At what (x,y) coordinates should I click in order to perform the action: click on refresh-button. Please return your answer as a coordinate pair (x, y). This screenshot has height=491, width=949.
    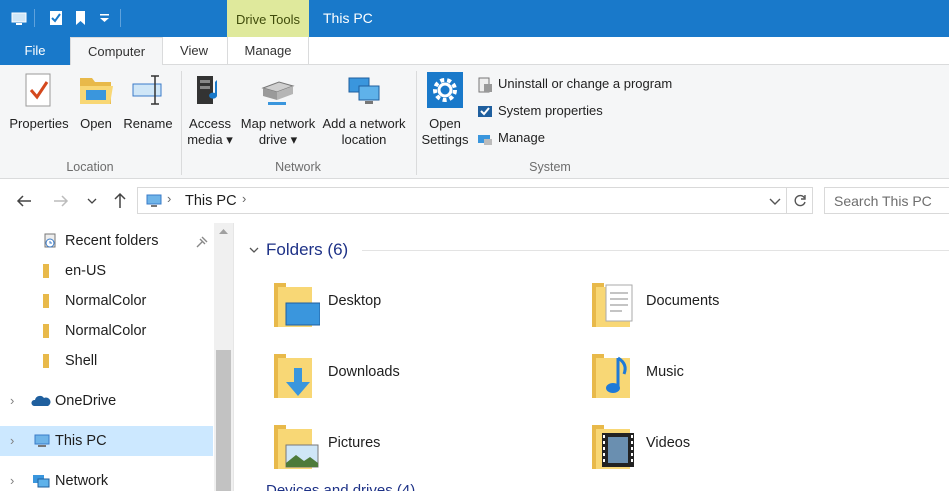
    Looking at the image, I should click on (800, 200).